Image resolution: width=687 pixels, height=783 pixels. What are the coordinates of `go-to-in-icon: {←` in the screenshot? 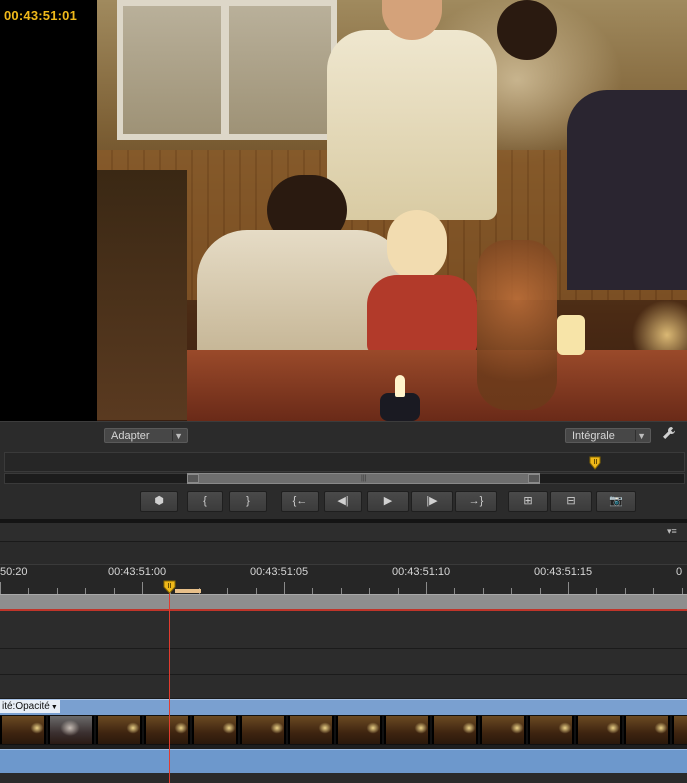 It's located at (300, 501).